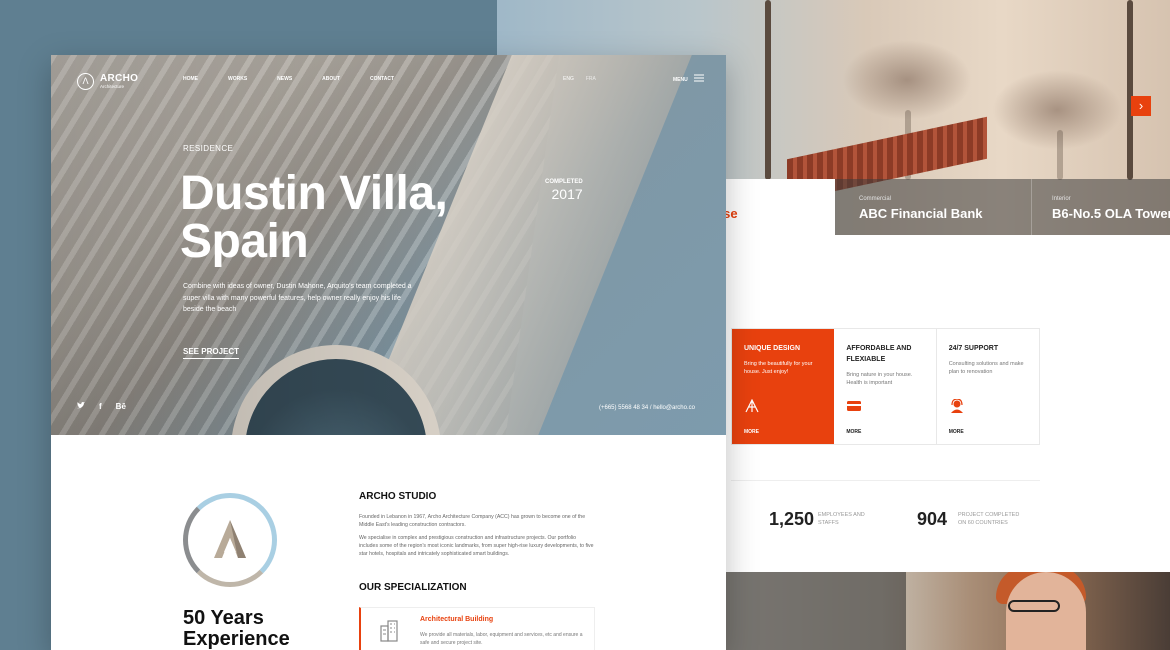 The image size is (1170, 650). I want to click on see-project-link: SEE PROJECT, so click(211, 353).